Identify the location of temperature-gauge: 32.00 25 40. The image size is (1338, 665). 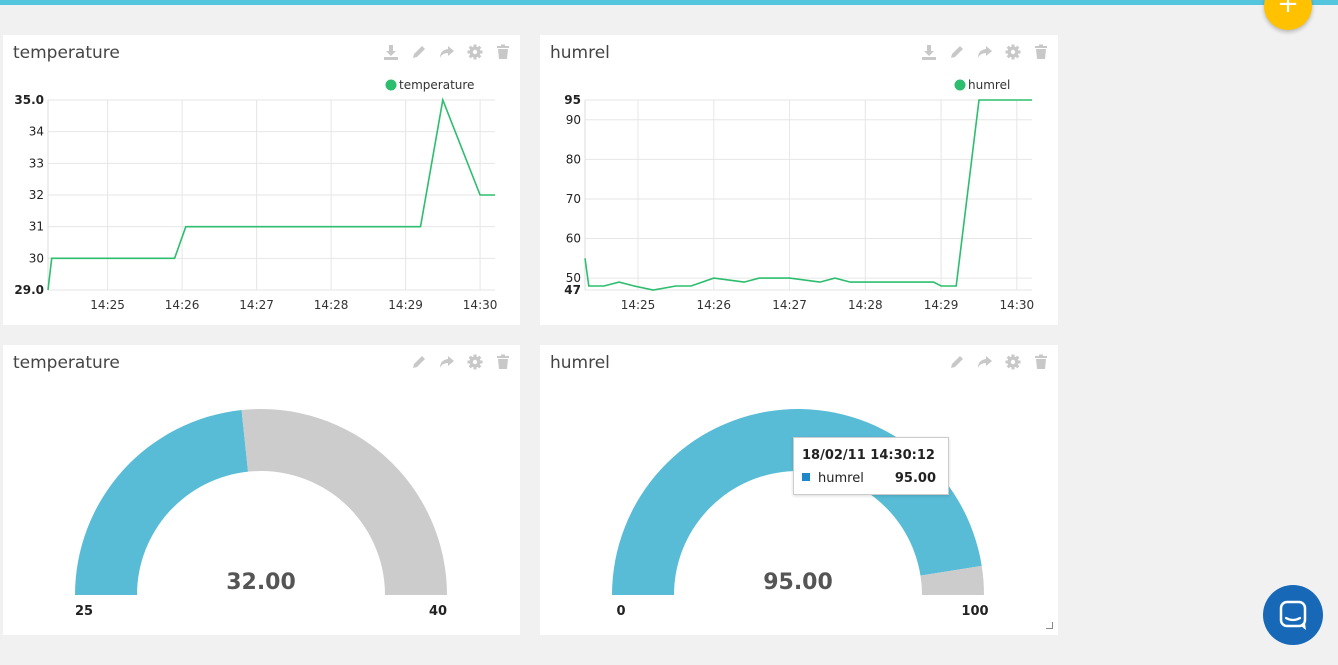
(261, 514).